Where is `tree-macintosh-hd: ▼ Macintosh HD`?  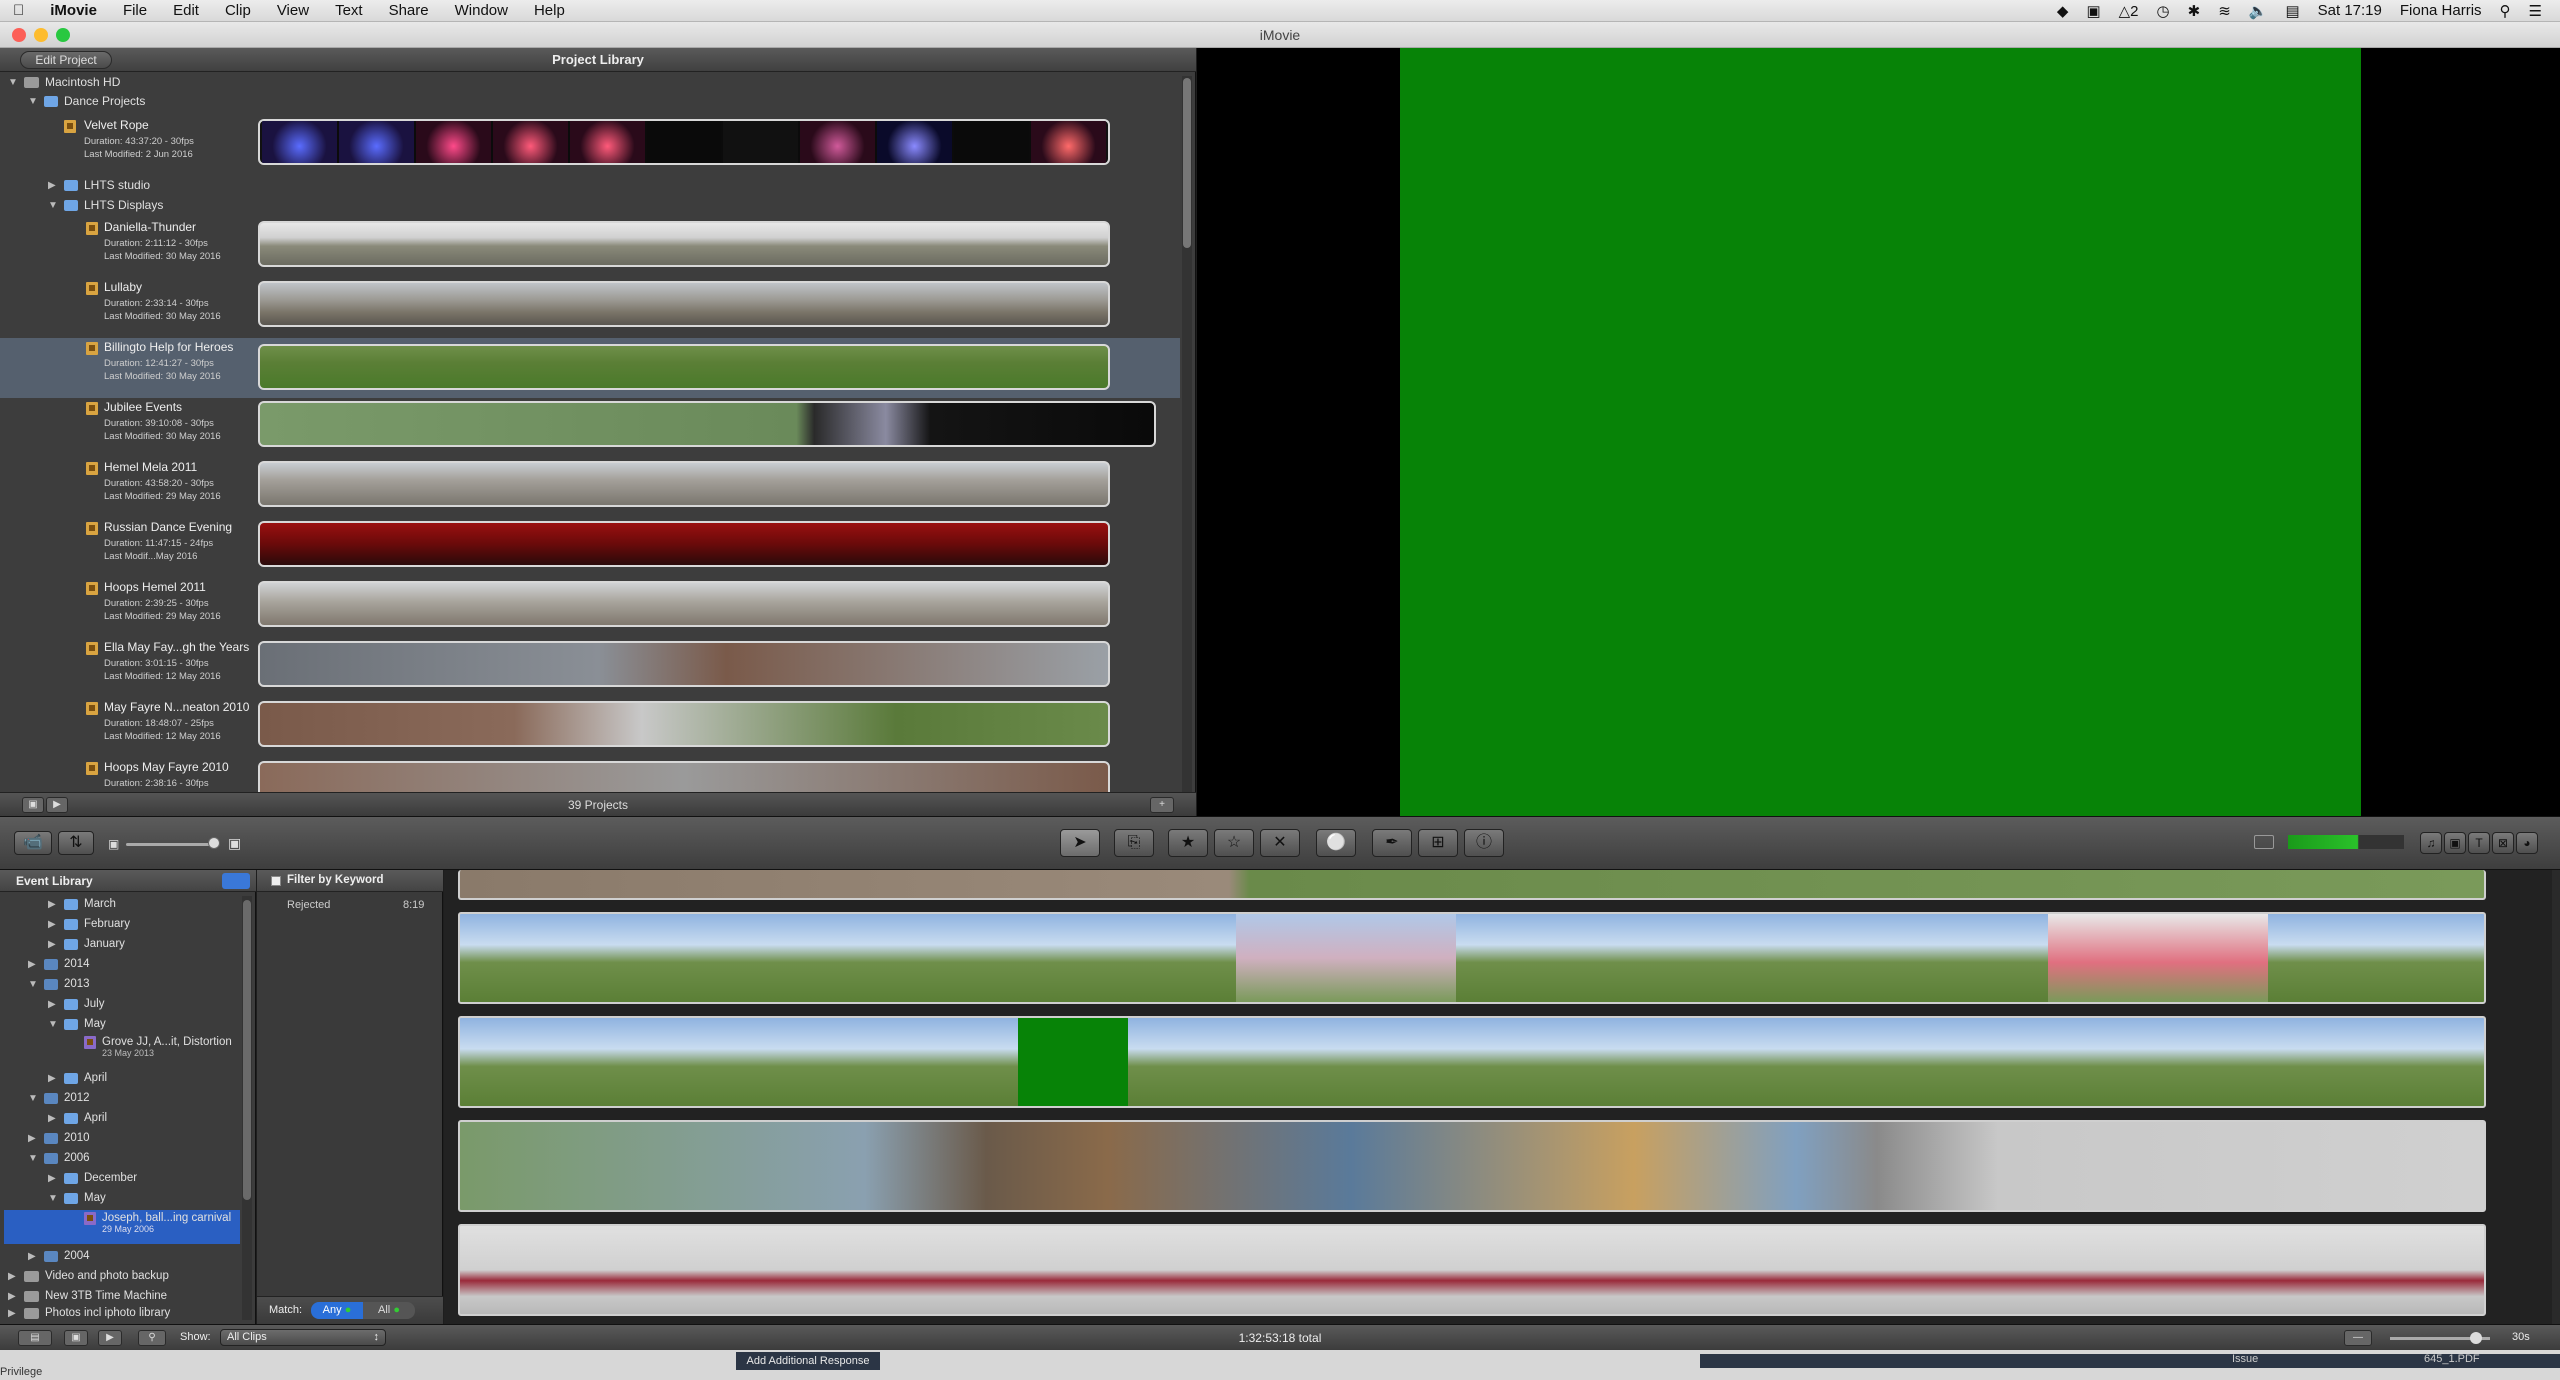
tree-macintosh-hd: ▼ Macintosh HD is located at coordinates (64, 82).